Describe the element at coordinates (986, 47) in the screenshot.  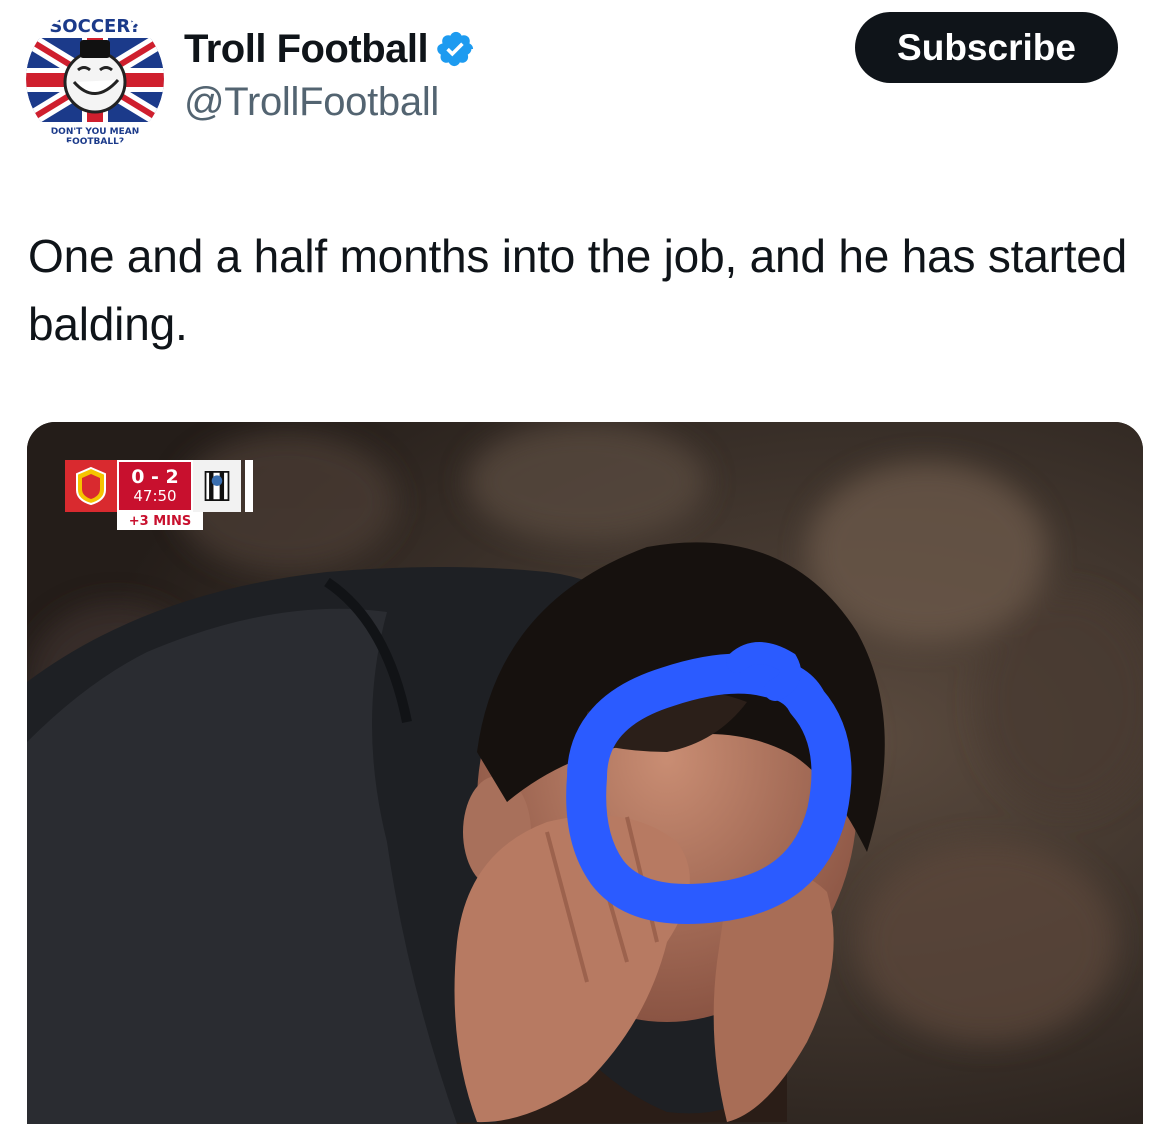
I see `subscribe-button: Subscribe` at that location.